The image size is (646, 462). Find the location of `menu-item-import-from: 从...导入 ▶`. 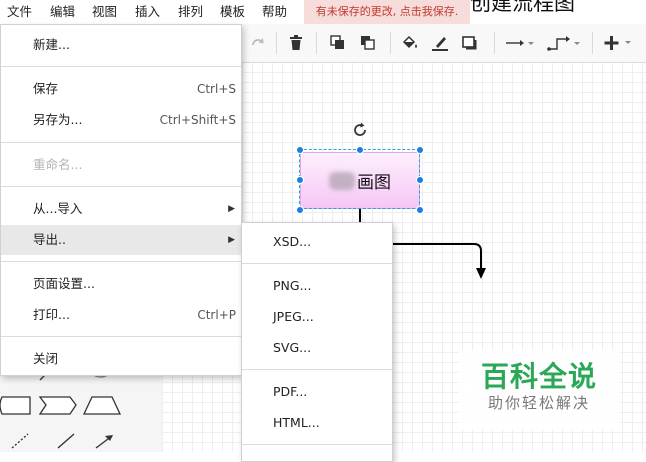

menu-item-import-from: 从...导入 ▶ is located at coordinates (121, 209).